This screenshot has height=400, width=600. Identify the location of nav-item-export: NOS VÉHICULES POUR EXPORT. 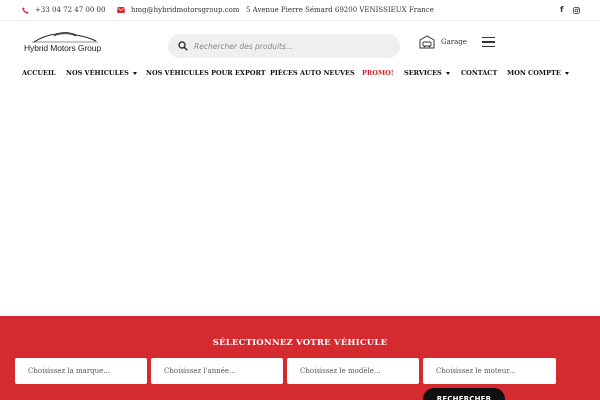
(206, 73).